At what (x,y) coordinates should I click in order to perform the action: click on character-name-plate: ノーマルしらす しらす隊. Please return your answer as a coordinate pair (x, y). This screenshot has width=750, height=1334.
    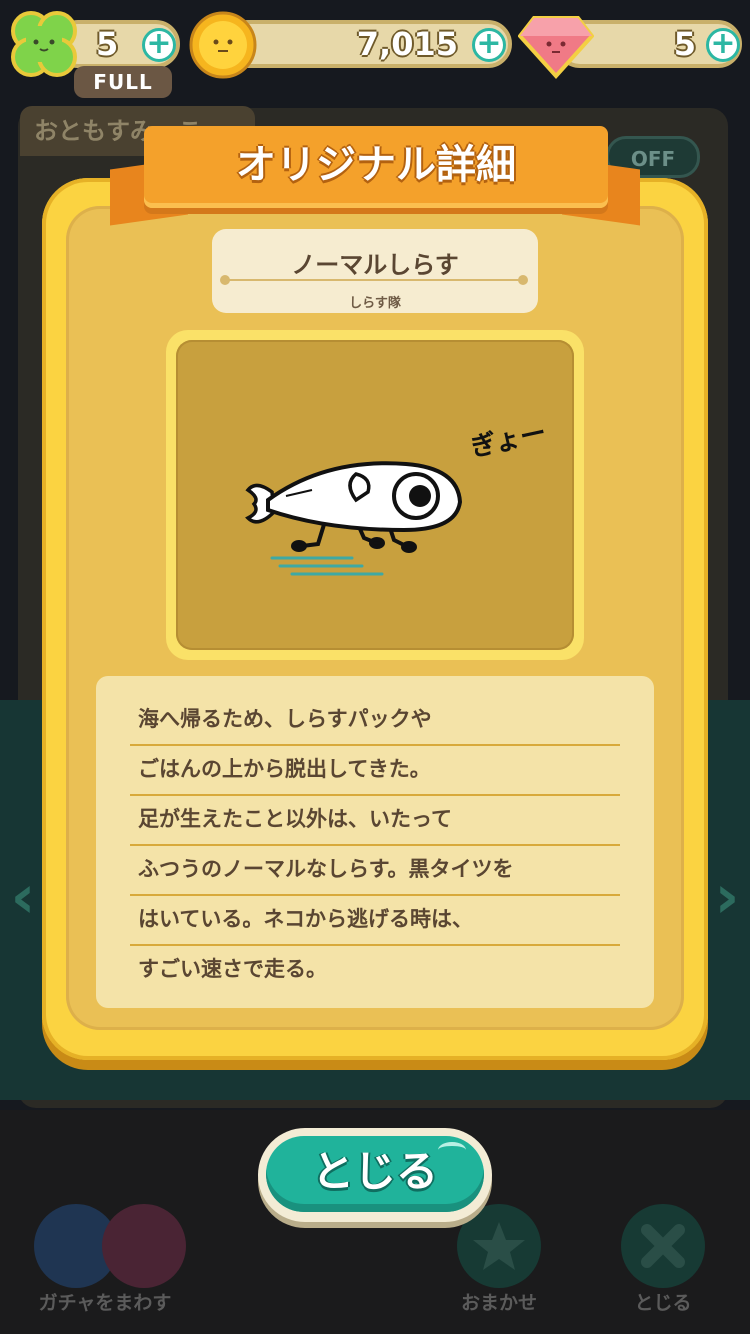
    Looking at the image, I should click on (375, 271).